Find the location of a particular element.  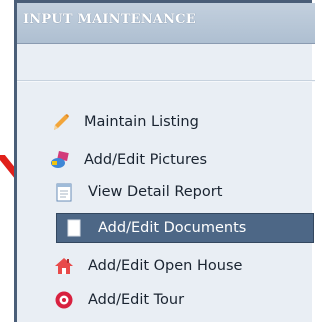

menu-item-label: Add/Edit Open House is located at coordinates (165, 266).